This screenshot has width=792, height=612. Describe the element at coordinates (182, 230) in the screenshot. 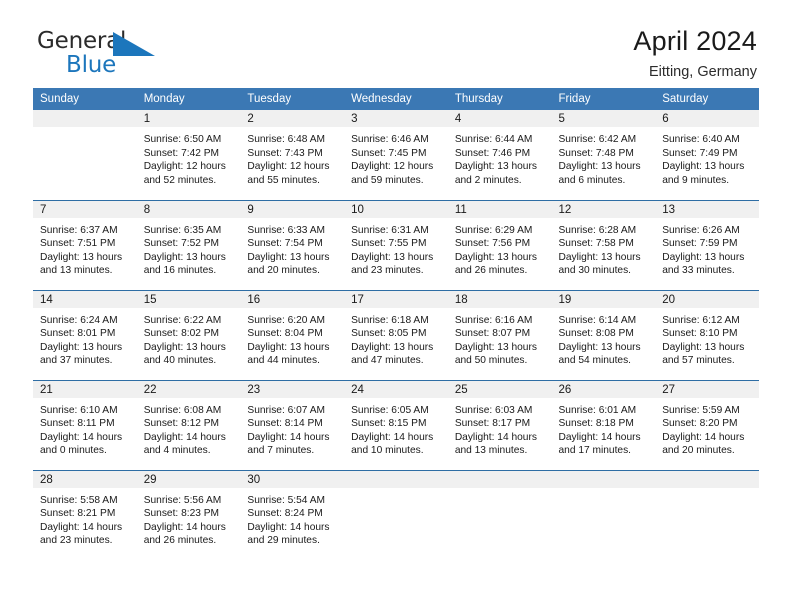

I see `day-detail-sunrise: Sunrise: 6:35 AM` at that location.